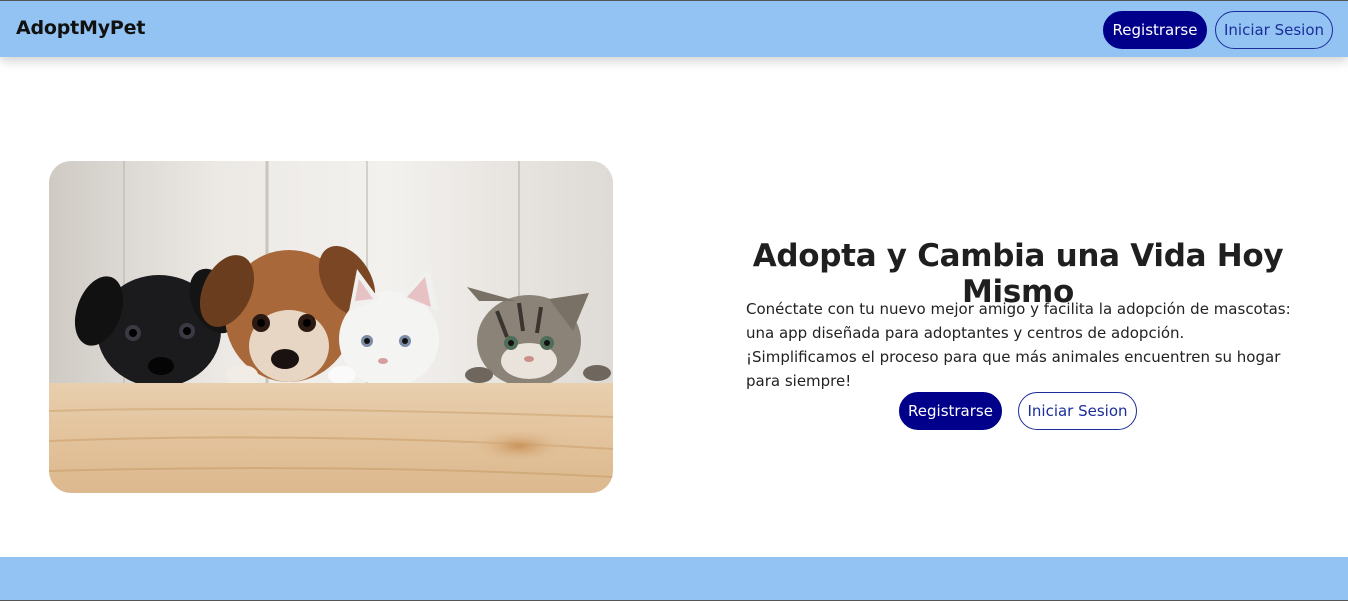 The height and width of the screenshot is (601, 1348). Describe the element at coordinates (1077, 411) in the screenshot. I see `hero-login-button: Iniciar Sesion` at that location.